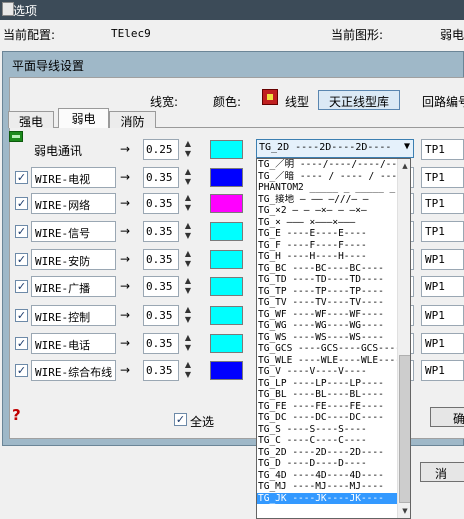 Image resolution: width=464 pixels, height=519 pixels. Describe the element at coordinates (327, 165) in the screenshot. I see `dropdown-item: TG_／明 ----/----/----/----` at that location.